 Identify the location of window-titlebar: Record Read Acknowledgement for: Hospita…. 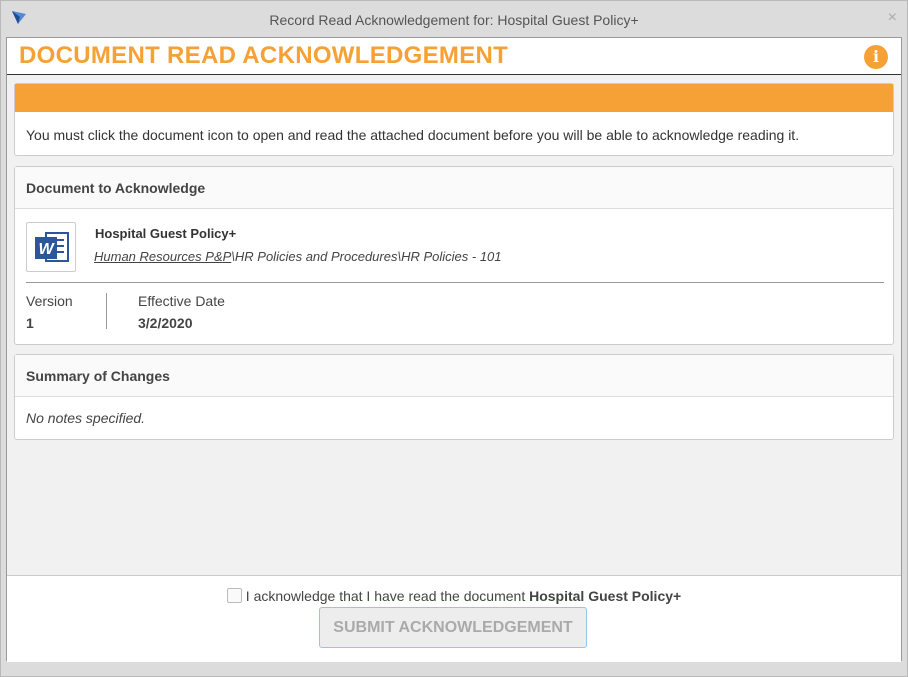
(454, 19).